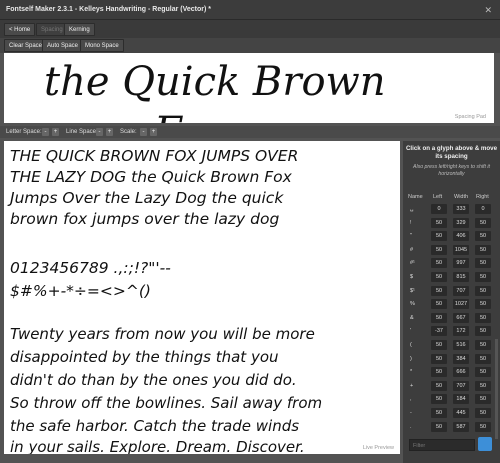 The width and height of the screenshot is (500, 463). I want to click on spacing-pad-text: the Quick Brown, so click(215, 82).